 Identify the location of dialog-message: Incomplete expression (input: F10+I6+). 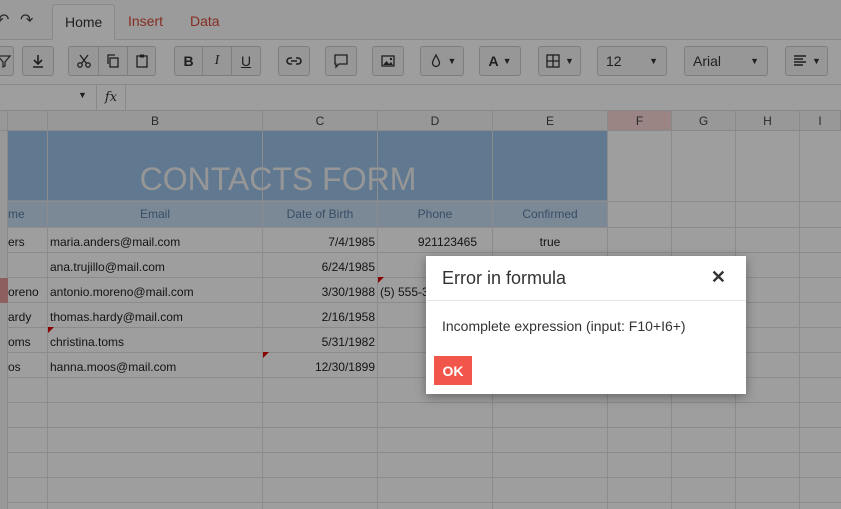
(564, 326).